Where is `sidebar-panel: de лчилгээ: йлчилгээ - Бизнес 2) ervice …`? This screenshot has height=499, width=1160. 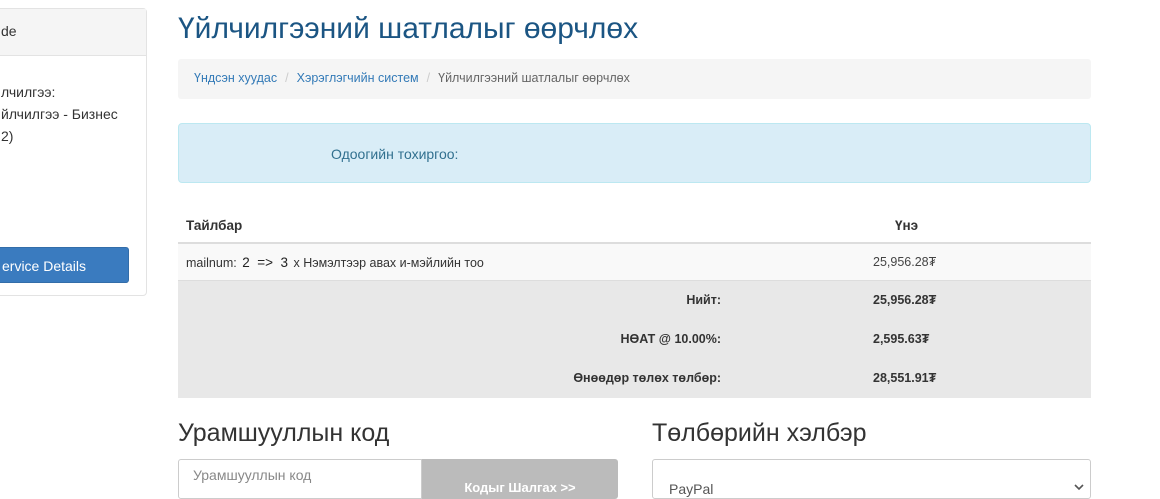 sidebar-panel: de лчилгээ: йлчилгээ - Бизнес 2) ervice … is located at coordinates (73, 152).